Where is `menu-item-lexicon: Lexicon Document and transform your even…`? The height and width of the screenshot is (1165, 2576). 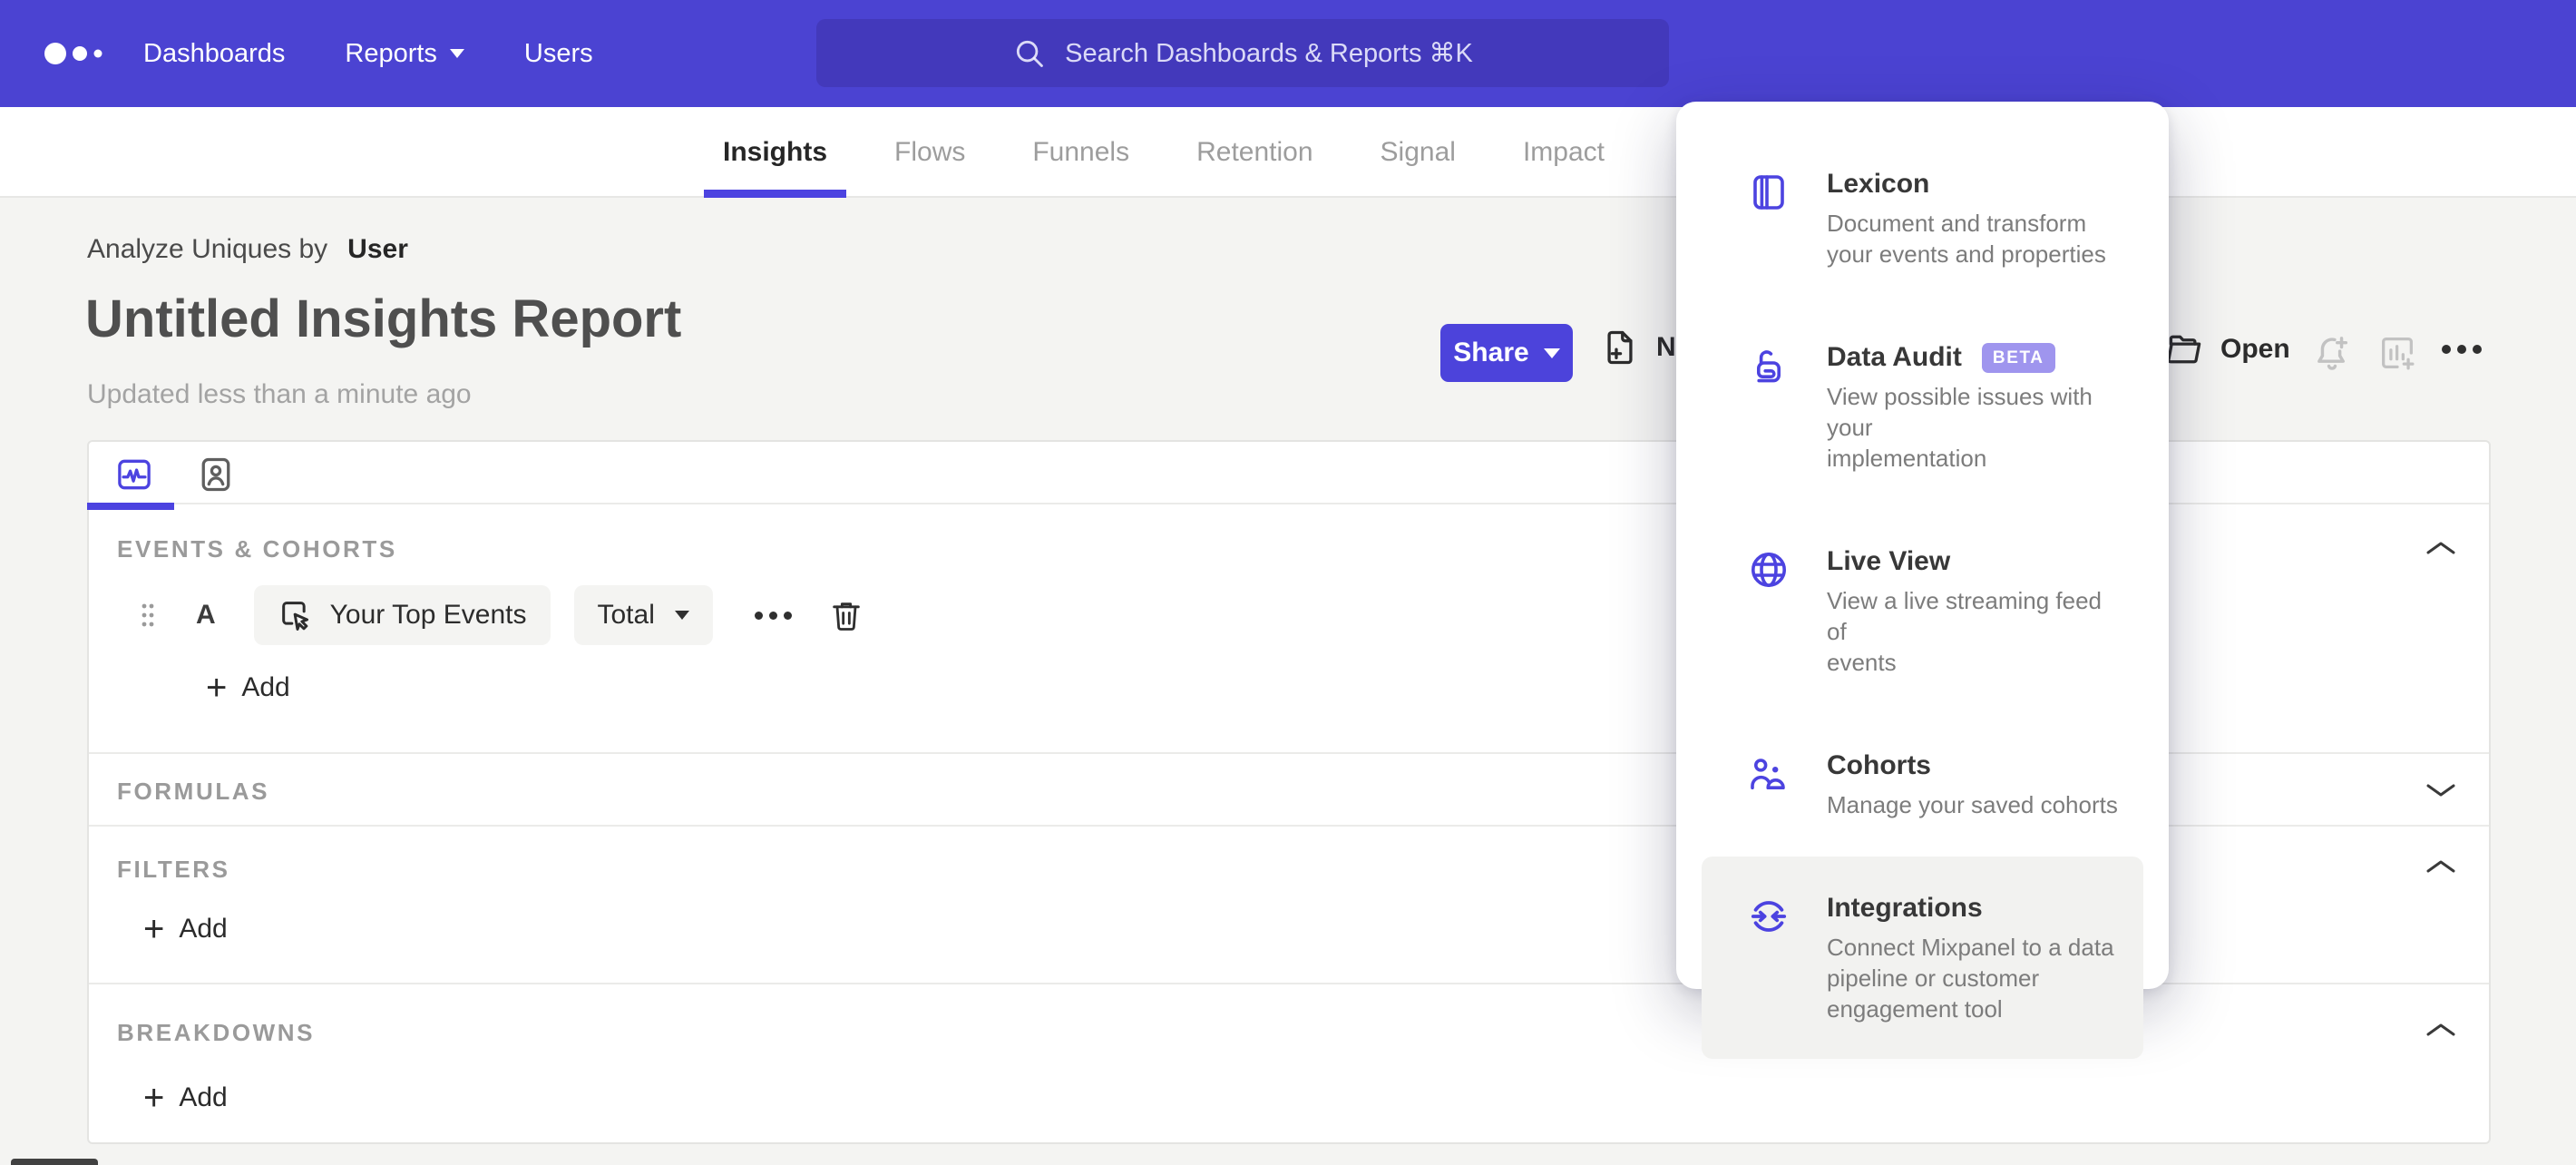 menu-item-lexicon: Lexicon Document and transform your even… is located at coordinates (1922, 218).